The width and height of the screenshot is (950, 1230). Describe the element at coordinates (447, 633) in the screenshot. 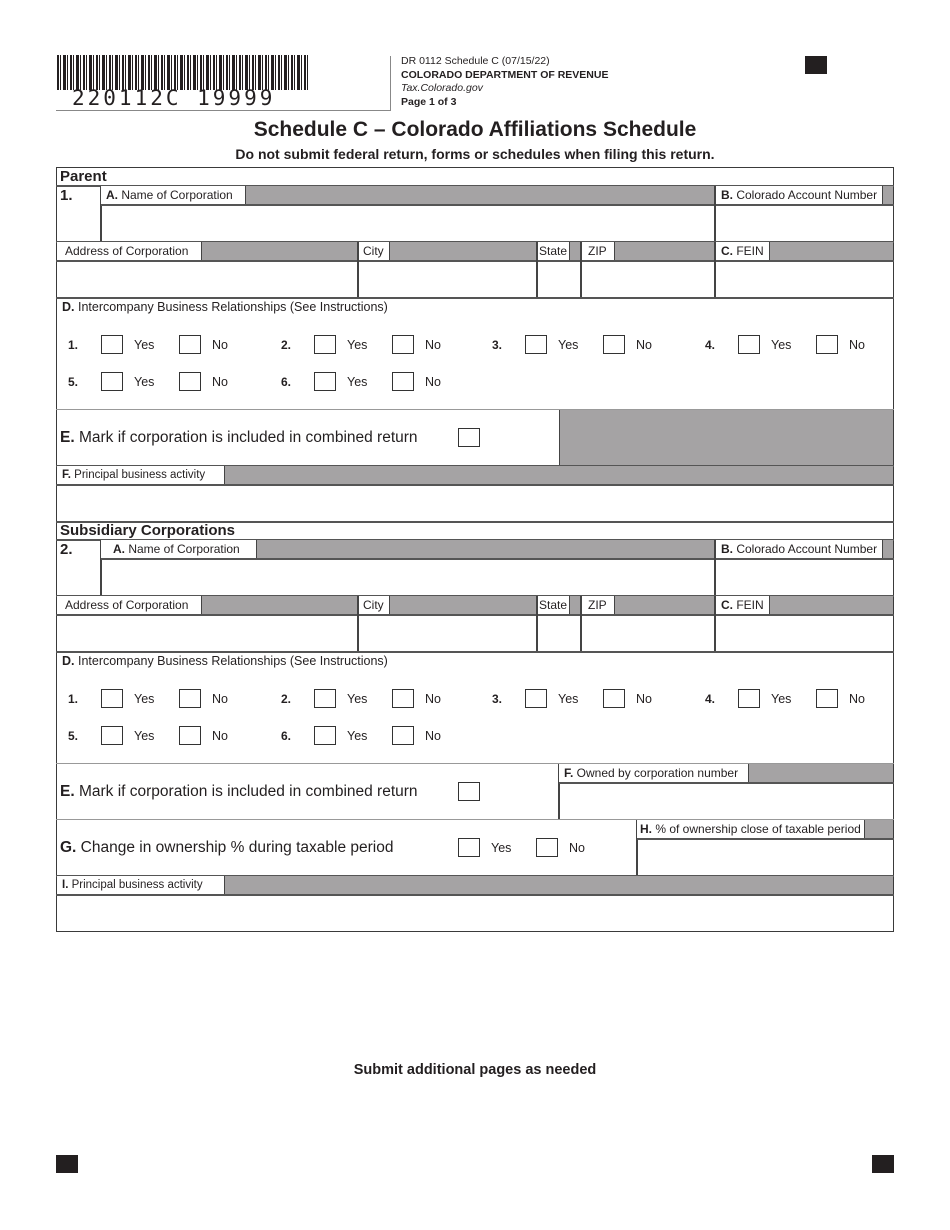

I see `subsidiary-city-input` at that location.